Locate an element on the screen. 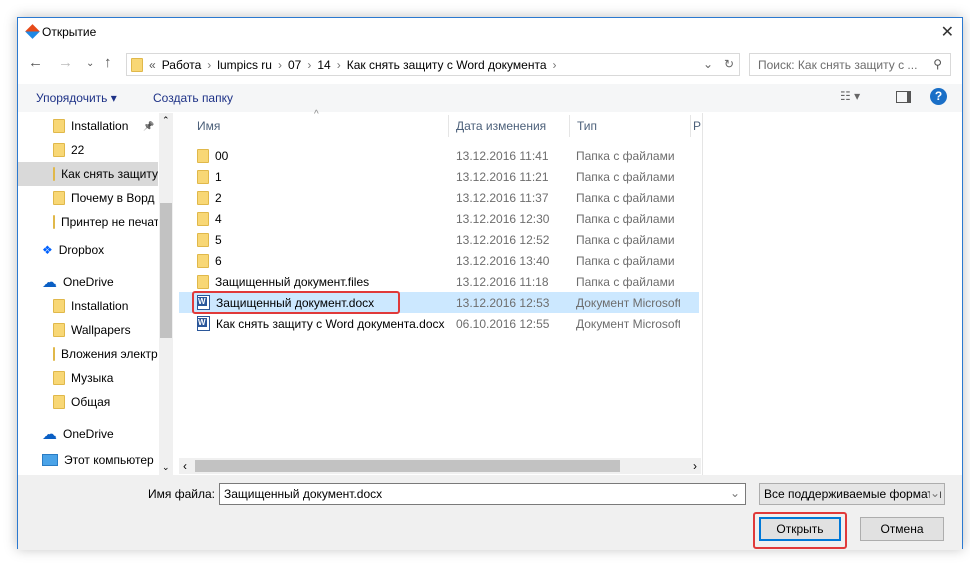 The image size is (970, 571). file-name-cell: 4 is located at coordinates (209, 218).